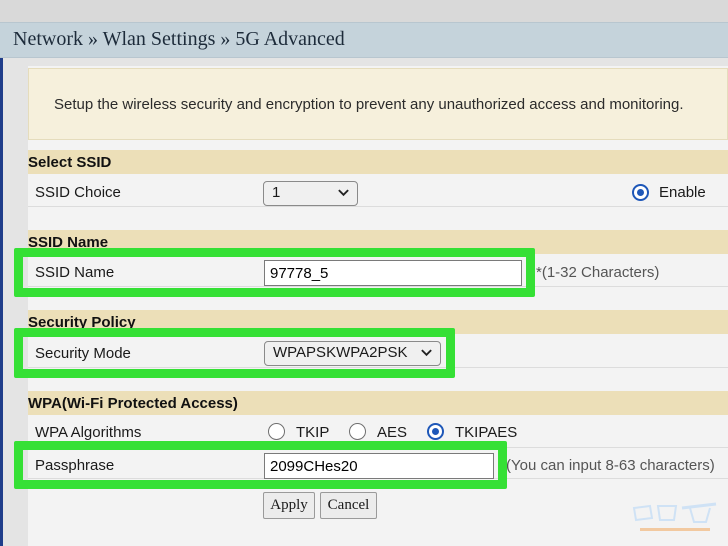 This screenshot has width=728, height=546. What do you see at coordinates (1, 302) in the screenshot?
I see `left-accent-bar` at bounding box center [1, 302].